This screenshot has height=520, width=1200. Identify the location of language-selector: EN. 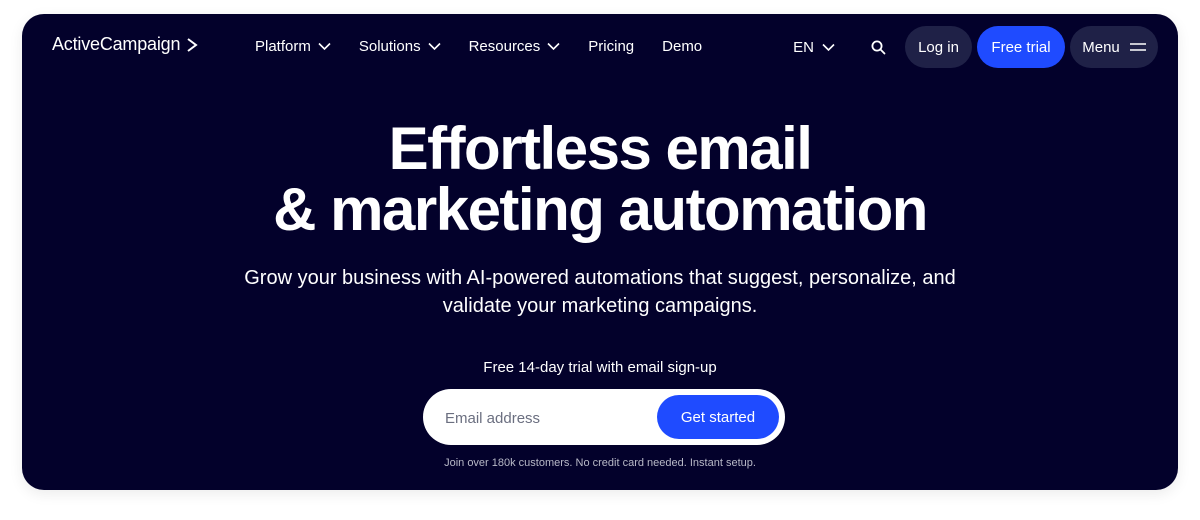
(814, 47).